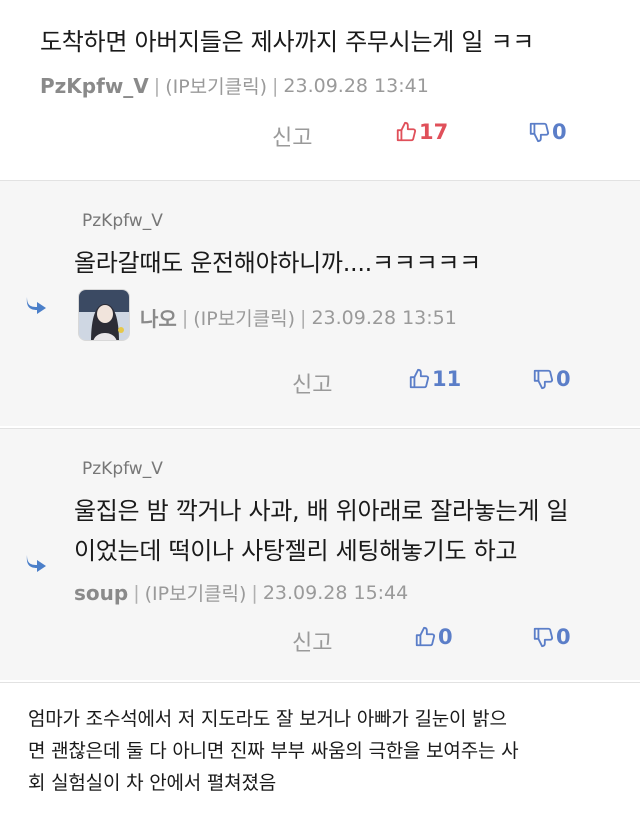 This screenshot has width=640, height=831. What do you see at coordinates (445, 637) in the screenshot?
I see `like-count: 0` at bounding box center [445, 637].